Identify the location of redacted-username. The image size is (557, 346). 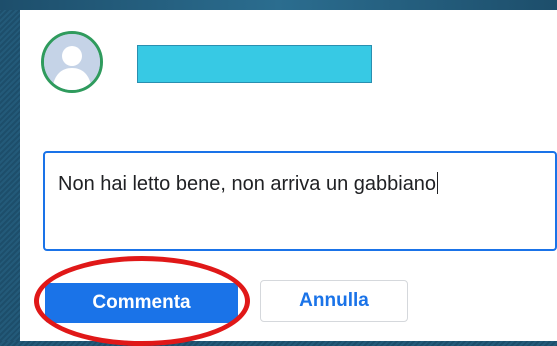
(254, 64).